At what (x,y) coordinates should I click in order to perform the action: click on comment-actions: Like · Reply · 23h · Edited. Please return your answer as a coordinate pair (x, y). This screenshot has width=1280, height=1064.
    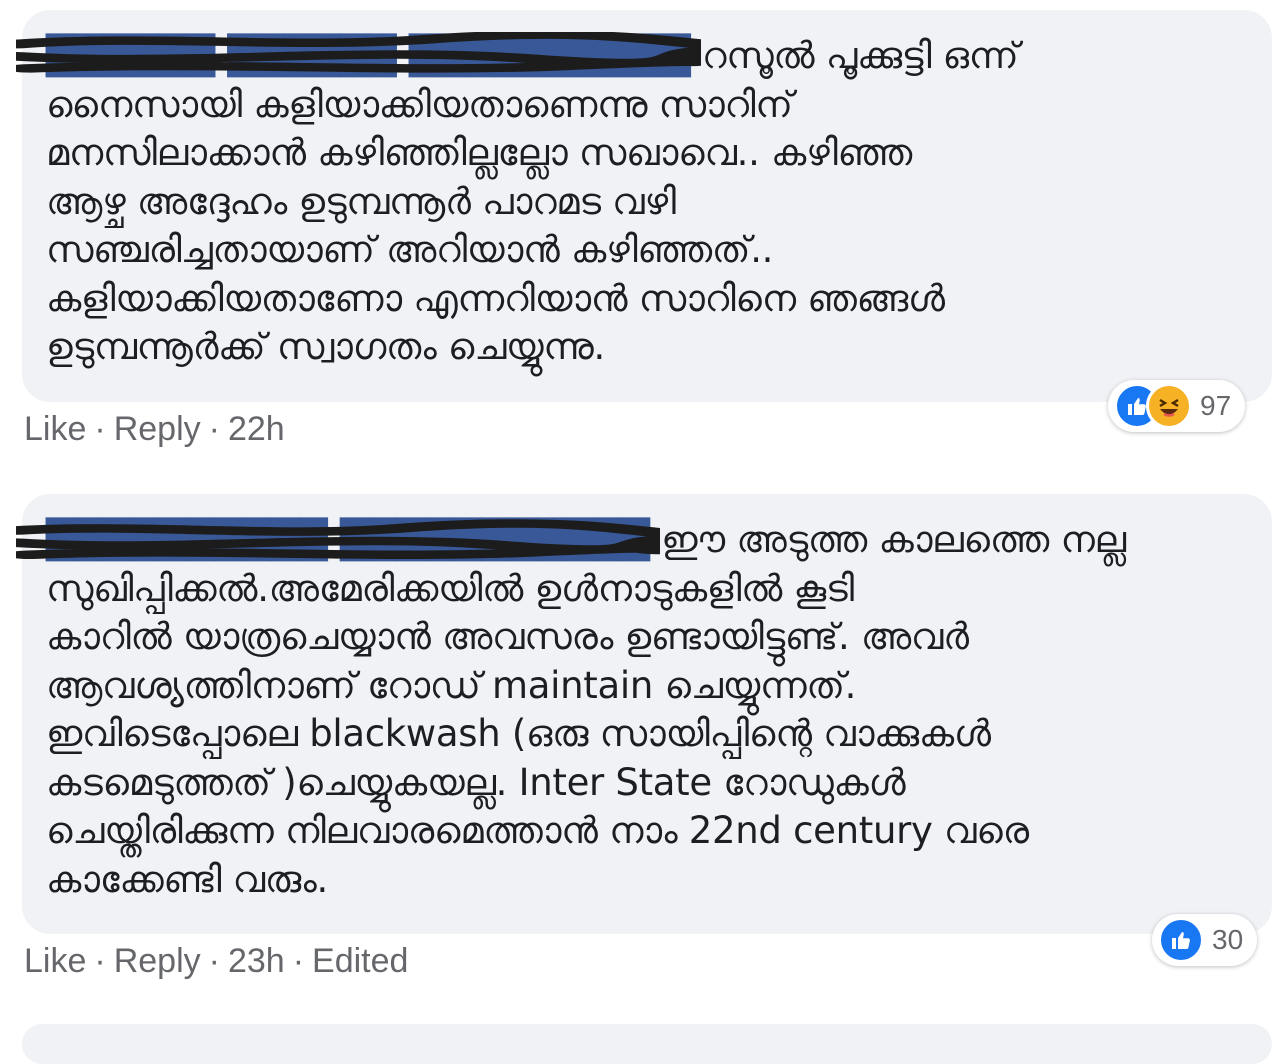
    Looking at the image, I should click on (216, 961).